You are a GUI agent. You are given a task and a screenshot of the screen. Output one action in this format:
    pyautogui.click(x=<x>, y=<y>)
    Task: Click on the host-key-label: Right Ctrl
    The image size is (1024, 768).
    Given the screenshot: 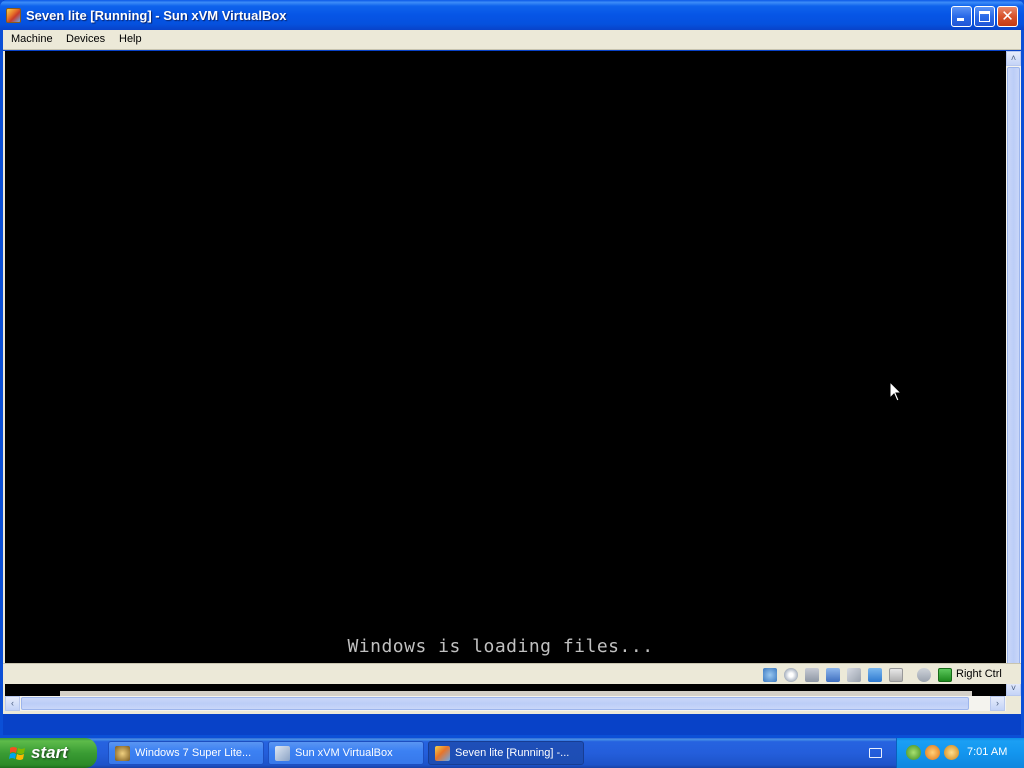 What is the action you would take?
    pyautogui.click(x=979, y=674)
    